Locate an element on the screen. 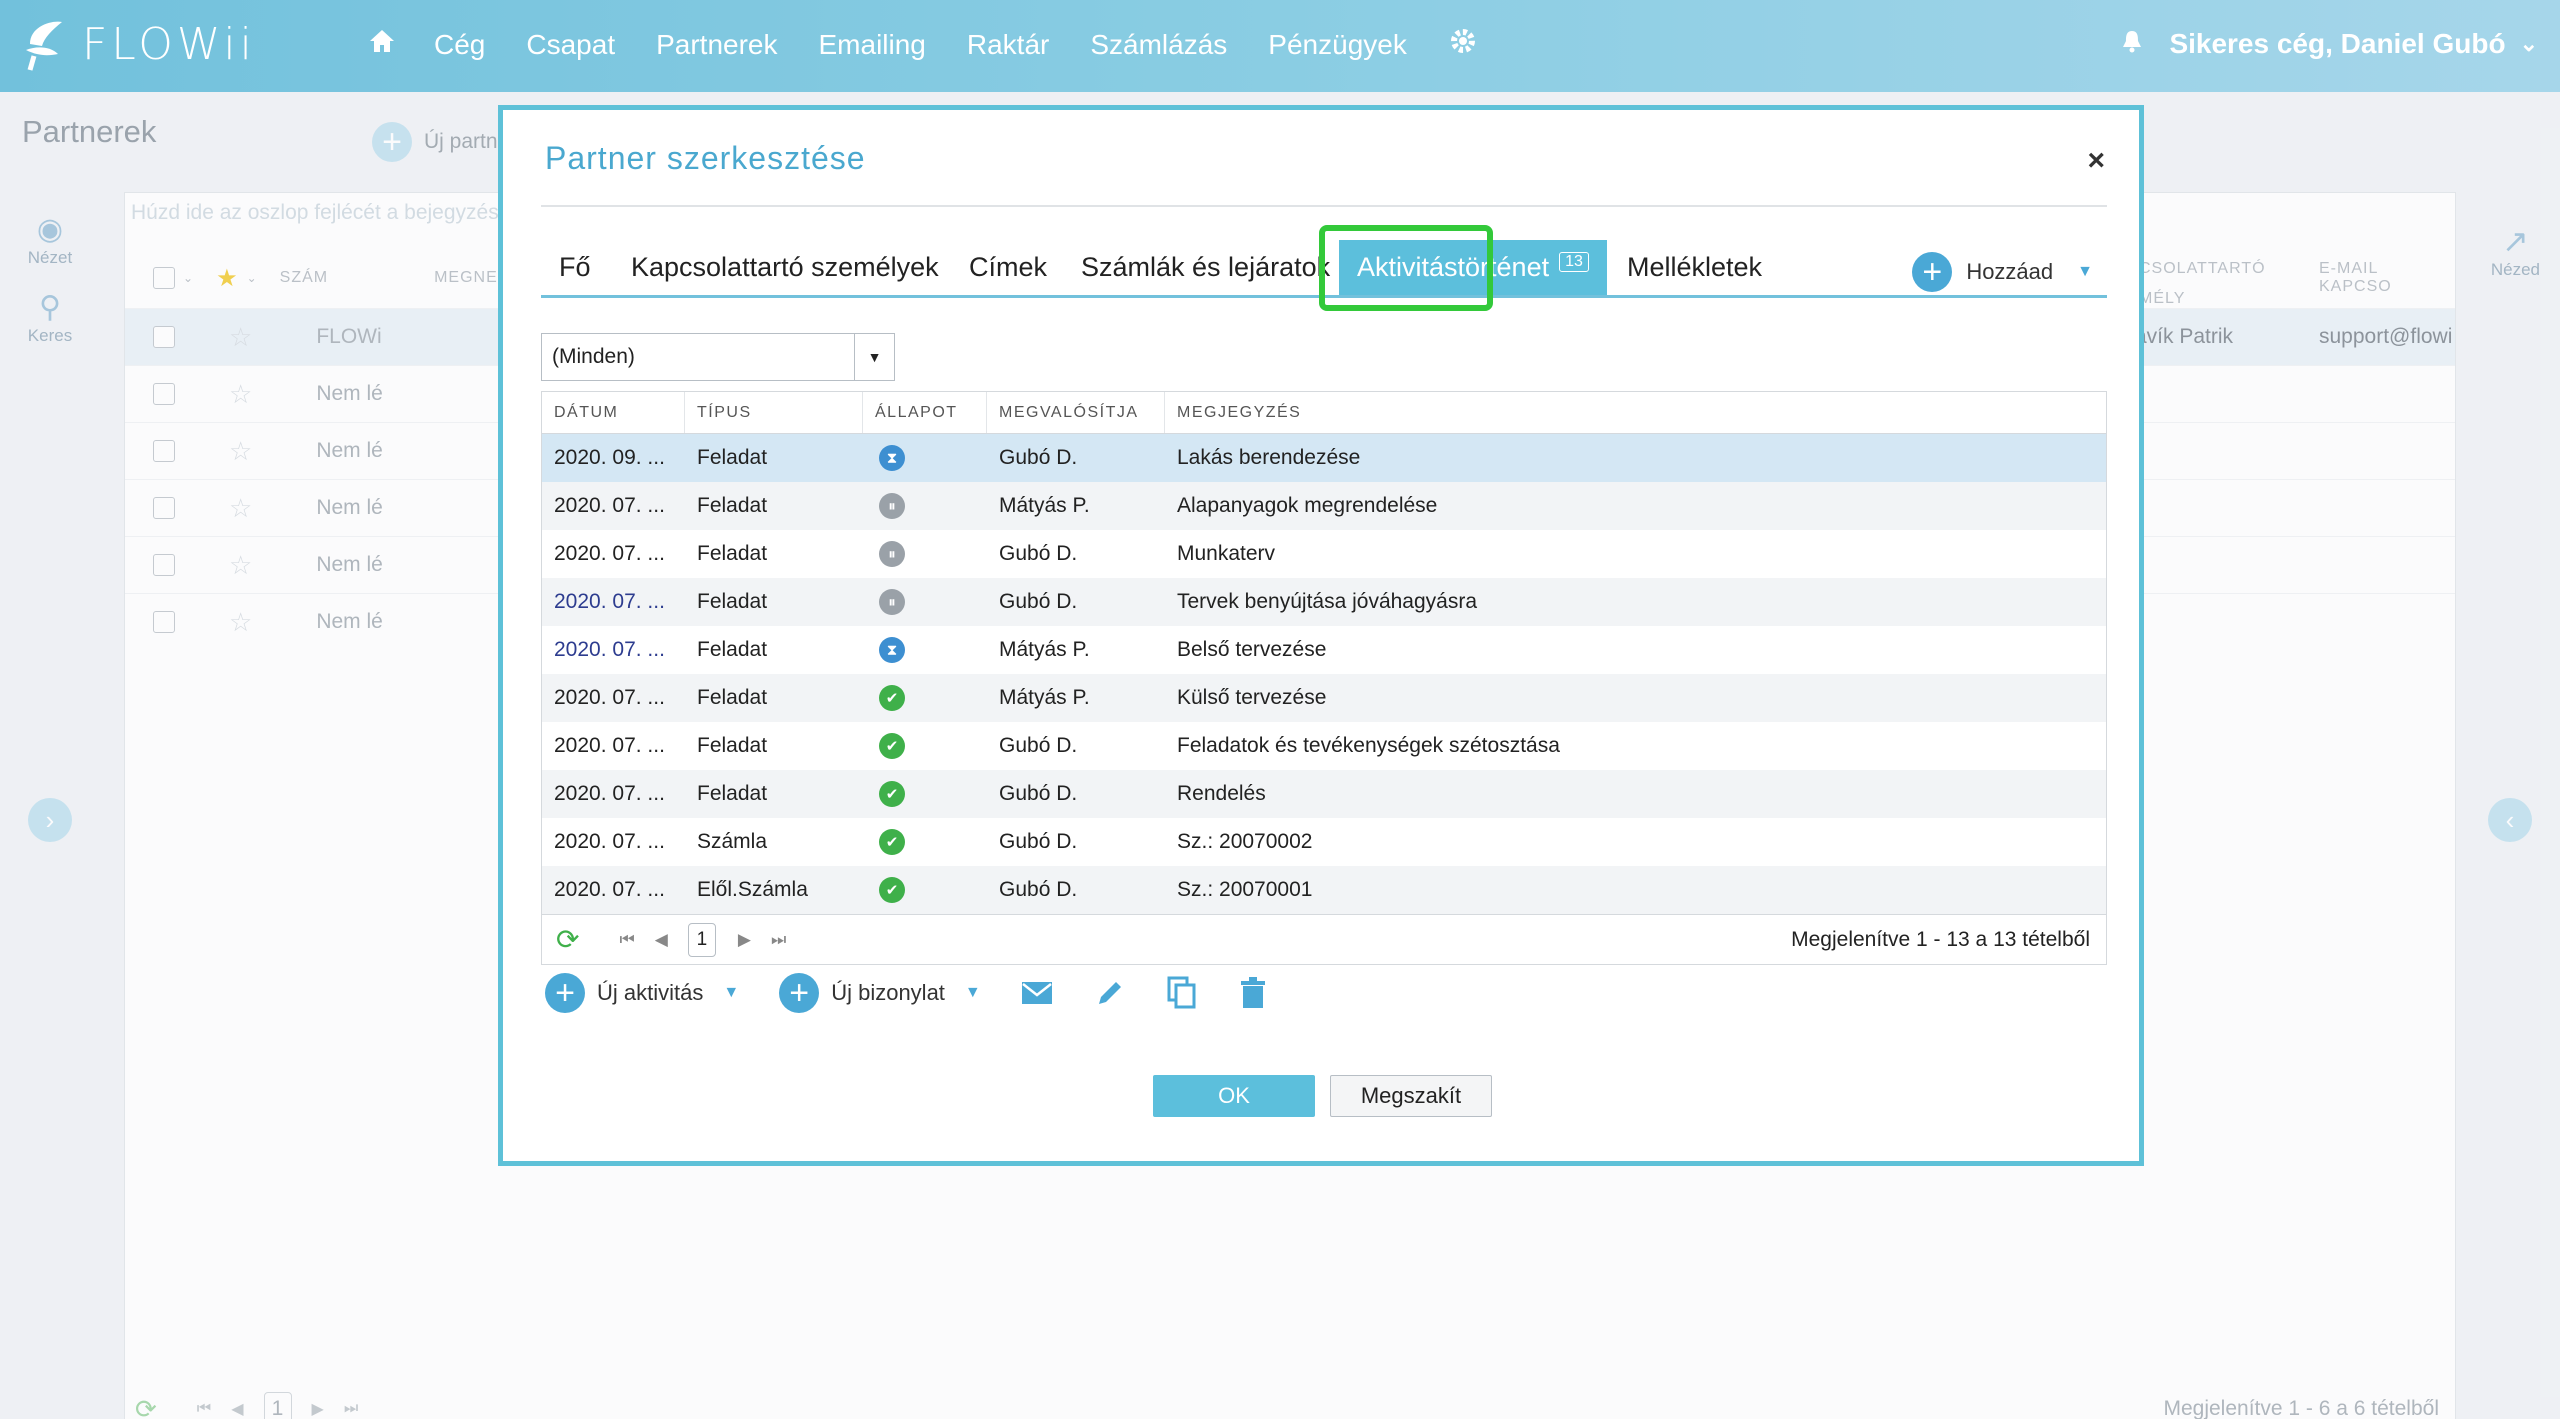 Image resolution: width=2560 pixels, height=1419 pixels. new-document-label: Új bizonylat is located at coordinates (888, 992).